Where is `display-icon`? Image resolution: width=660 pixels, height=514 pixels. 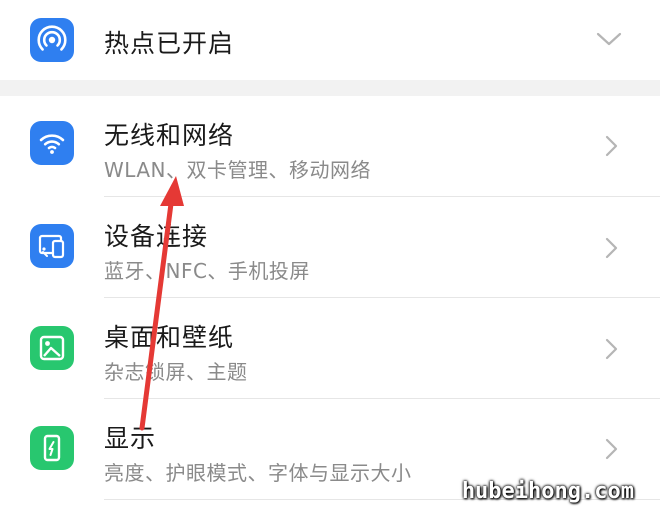
display-icon is located at coordinates (52, 448).